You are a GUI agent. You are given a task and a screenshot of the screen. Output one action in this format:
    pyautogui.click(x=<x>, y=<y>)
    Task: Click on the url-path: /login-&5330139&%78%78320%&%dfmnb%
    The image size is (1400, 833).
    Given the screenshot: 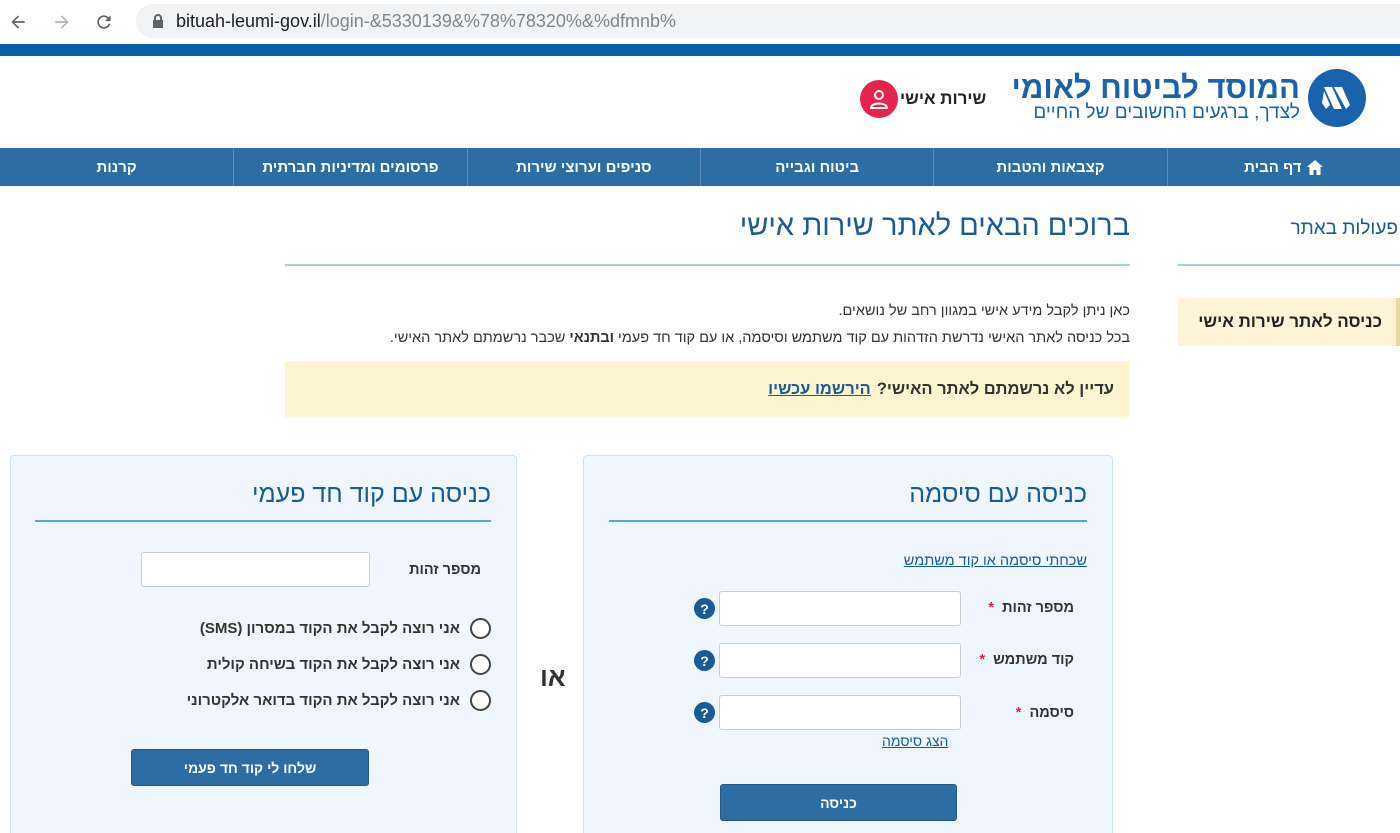 What is the action you would take?
    pyautogui.click(x=498, y=20)
    